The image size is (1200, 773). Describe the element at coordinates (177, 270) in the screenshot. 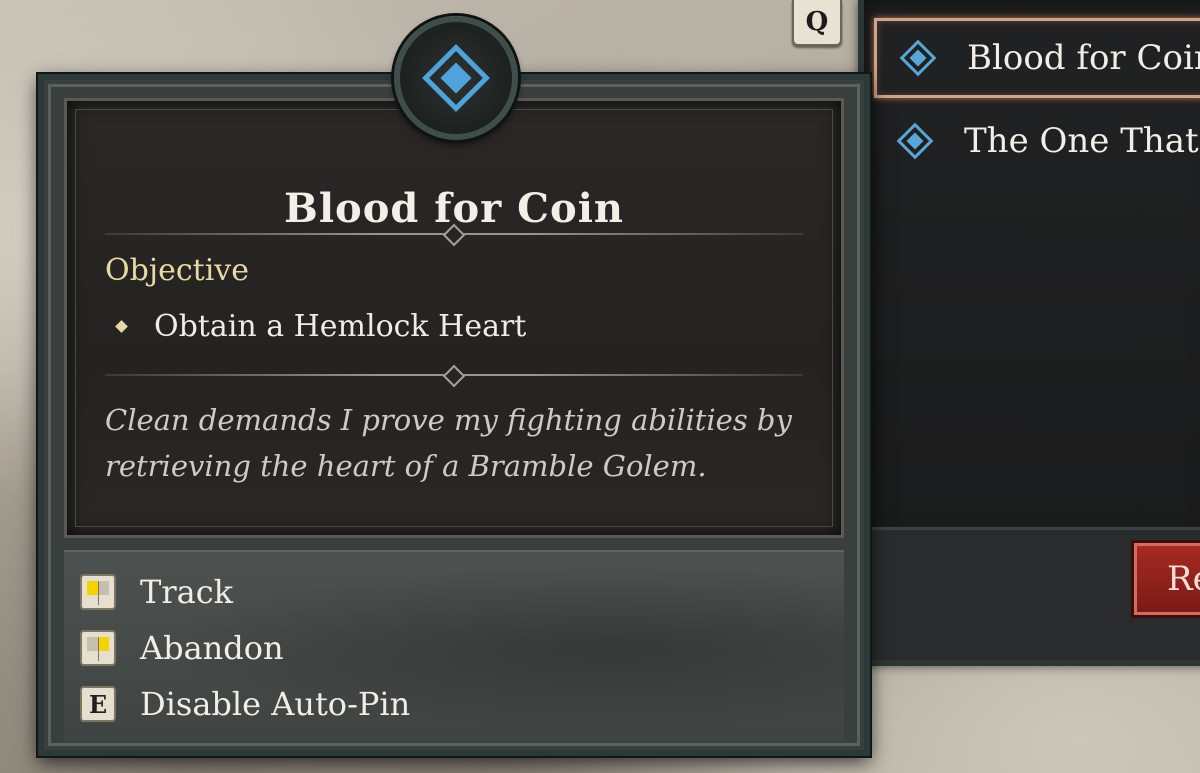

I see `objective-heading: Objective` at that location.